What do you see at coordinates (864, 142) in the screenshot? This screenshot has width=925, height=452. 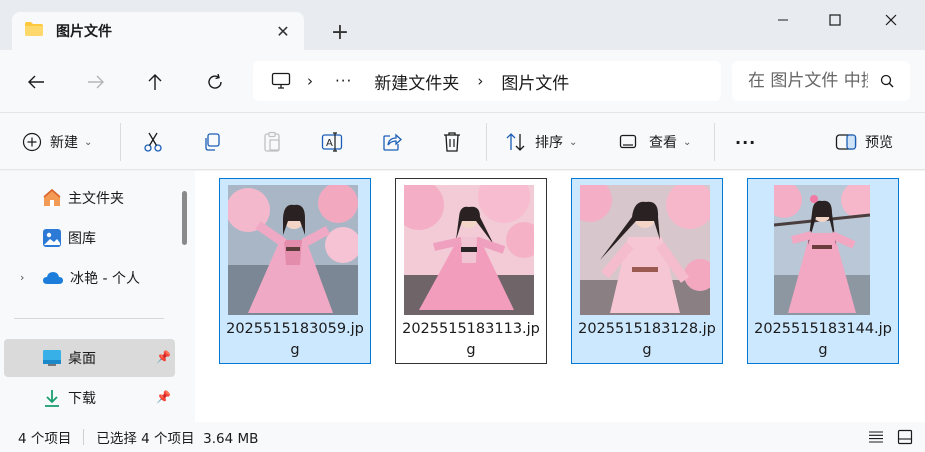 I see `preview-pane-button: 预览` at bounding box center [864, 142].